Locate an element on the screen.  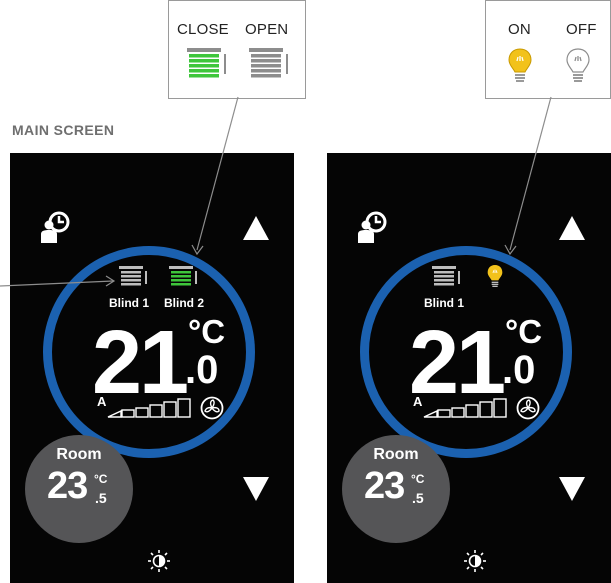
light-legend: ON OFF is located at coordinates (548, 49).